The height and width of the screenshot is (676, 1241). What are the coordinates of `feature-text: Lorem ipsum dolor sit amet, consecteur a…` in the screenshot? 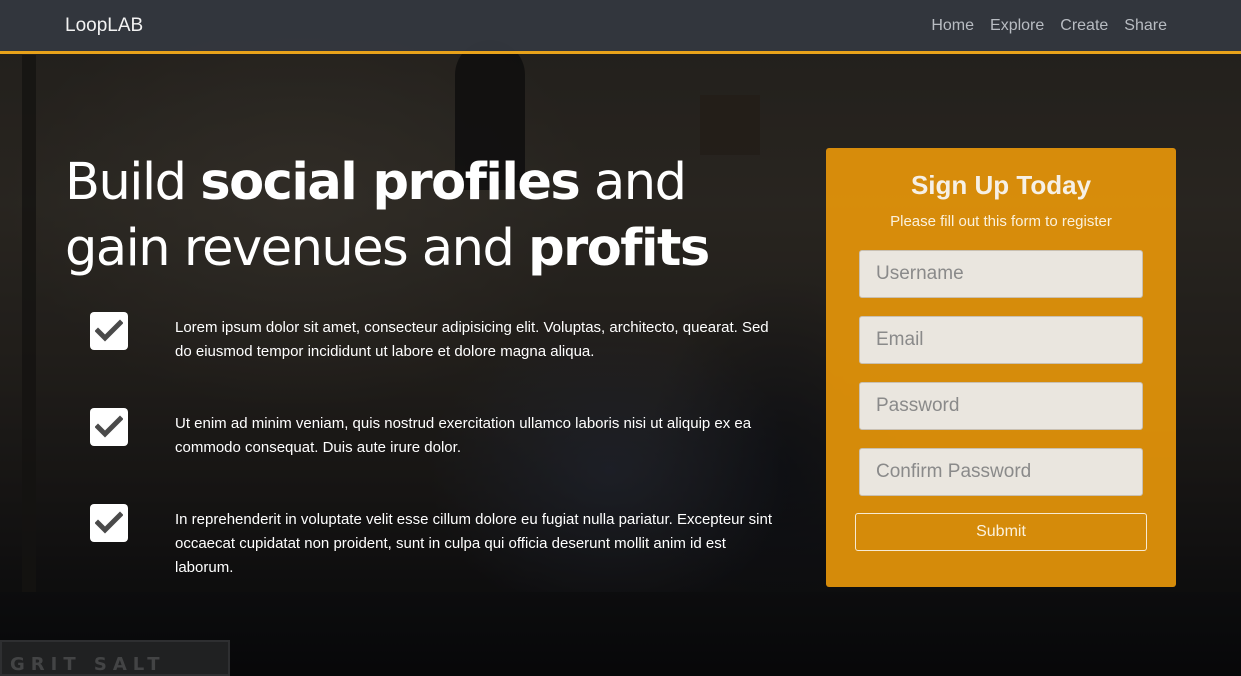 It's located at (472, 339).